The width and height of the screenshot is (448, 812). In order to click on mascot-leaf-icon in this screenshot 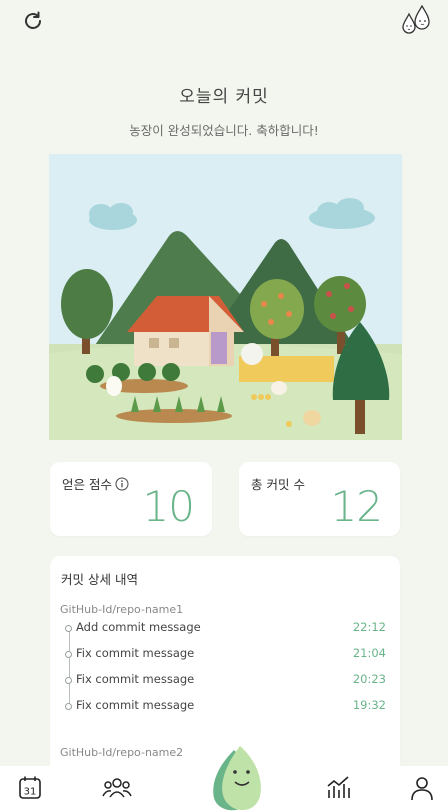, I will do `click(237, 778)`.